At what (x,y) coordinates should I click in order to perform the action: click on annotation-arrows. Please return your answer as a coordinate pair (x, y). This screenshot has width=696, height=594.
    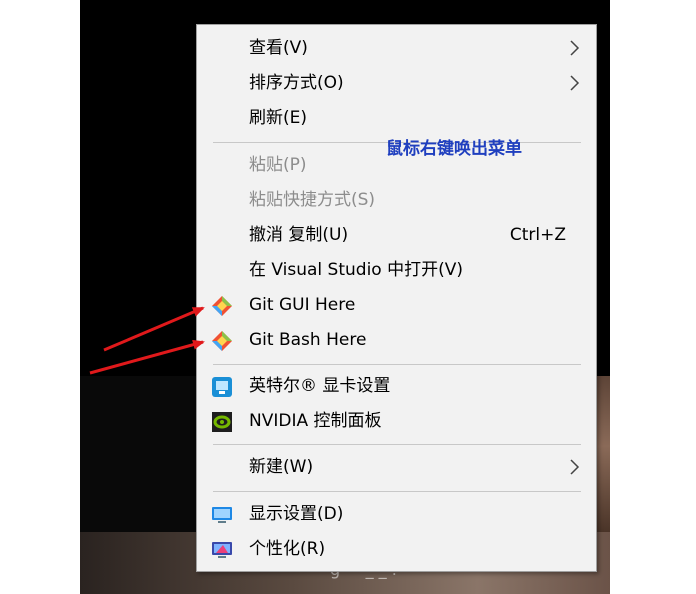
    Looking at the image, I should click on (147, 340).